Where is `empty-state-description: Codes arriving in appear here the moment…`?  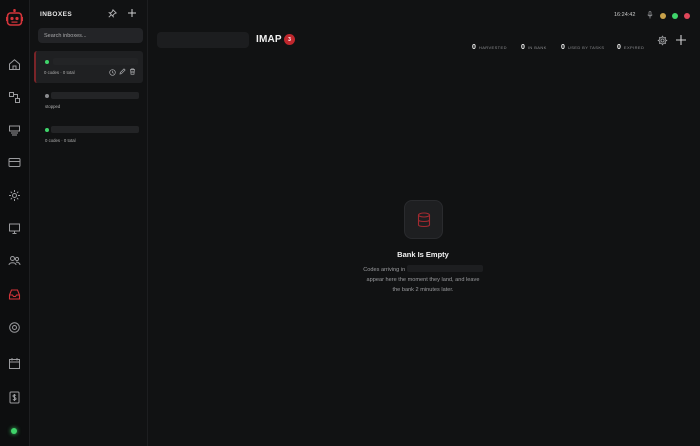
empty-state-description: Codes arriving in appear here the moment… is located at coordinates (423, 280).